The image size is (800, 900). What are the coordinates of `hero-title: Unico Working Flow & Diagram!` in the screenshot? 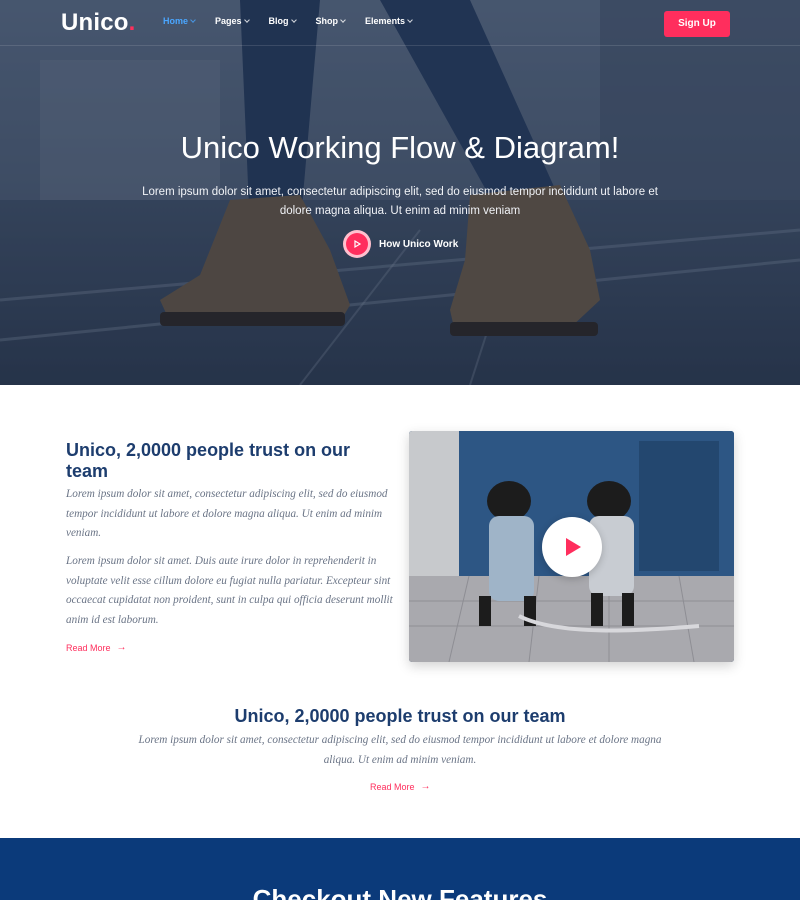 It's located at (400, 147).